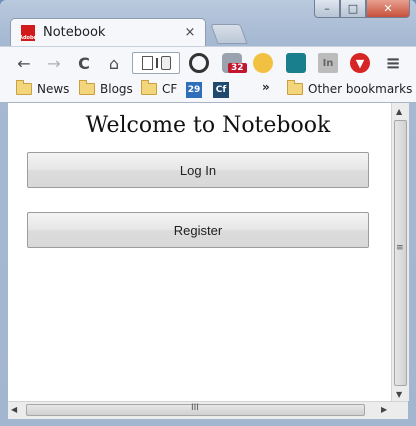 The height and width of the screenshot is (426, 416). What do you see at coordinates (360, 63) in the screenshot?
I see `vivaldi-extension-icon: ▼` at bounding box center [360, 63].